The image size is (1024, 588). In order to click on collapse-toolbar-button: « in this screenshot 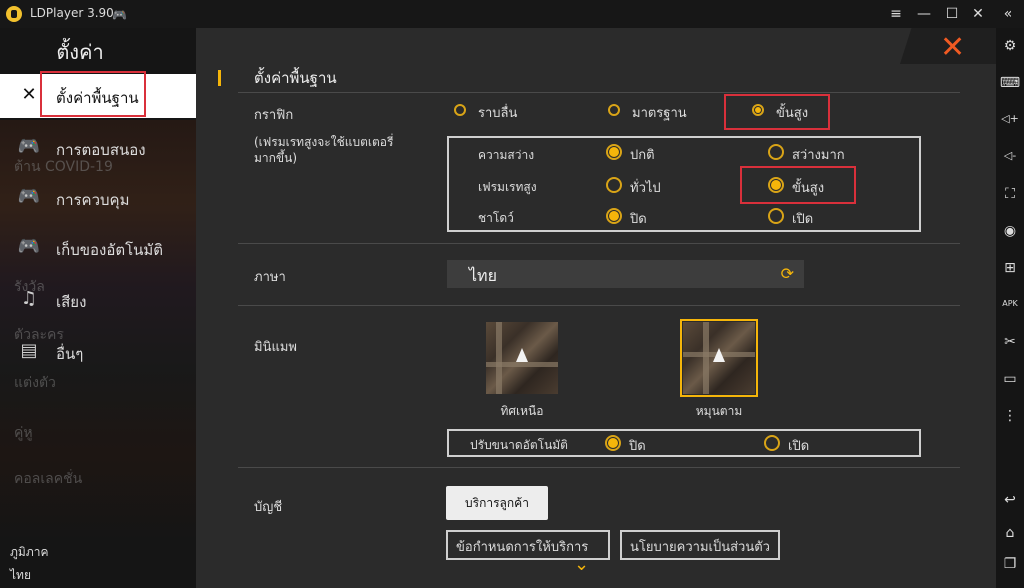, I will do `click(1008, 14)`.